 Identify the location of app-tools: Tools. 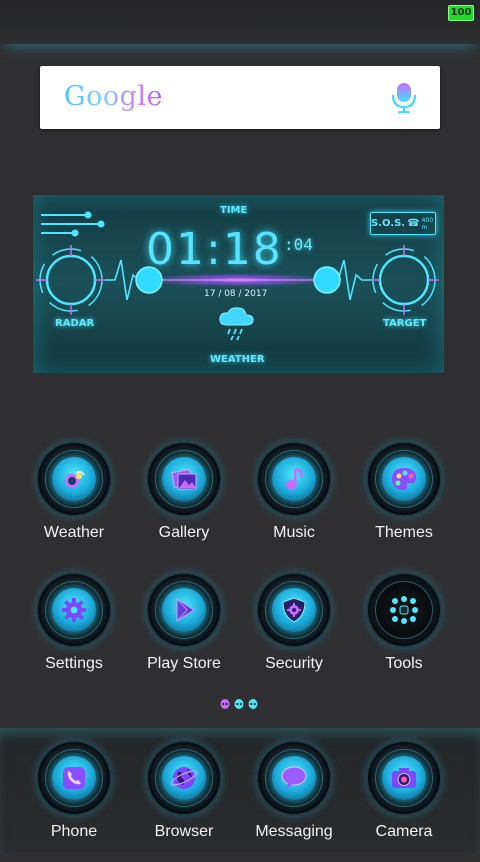
(404, 634).